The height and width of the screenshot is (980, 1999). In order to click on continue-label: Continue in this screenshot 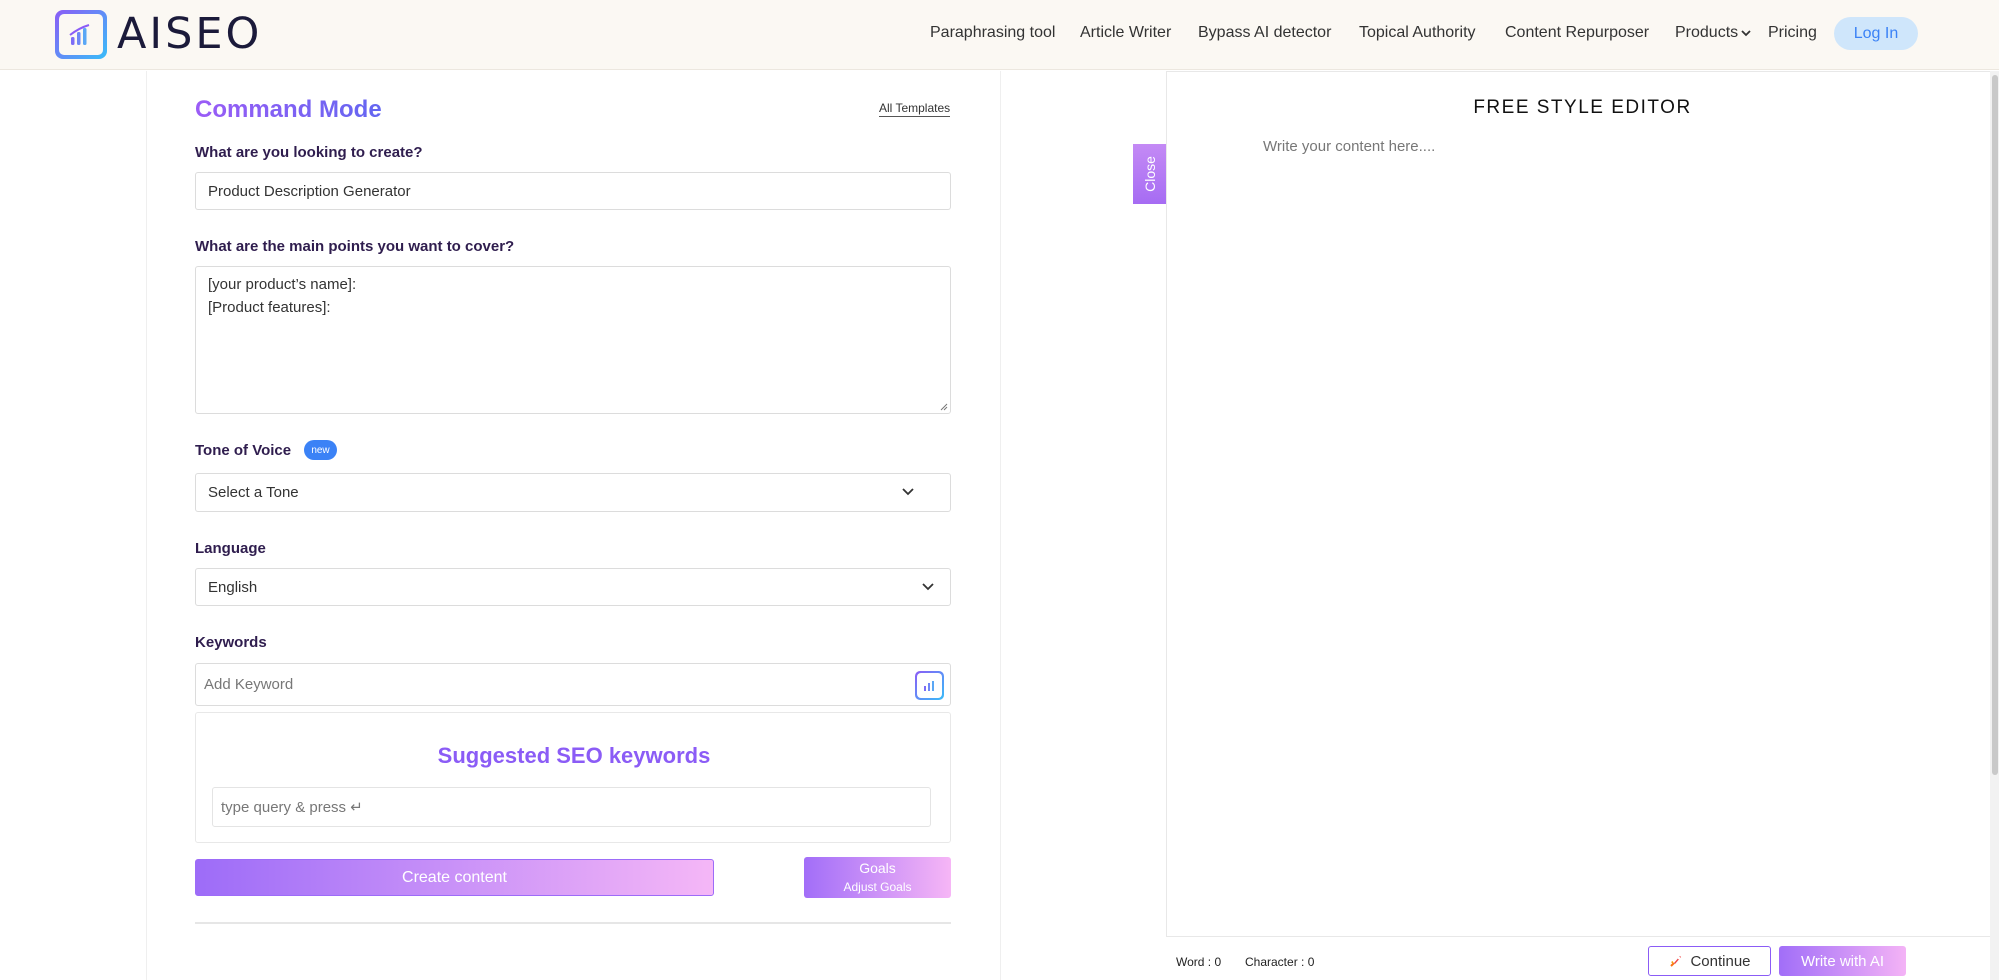, I will do `click(1720, 961)`.